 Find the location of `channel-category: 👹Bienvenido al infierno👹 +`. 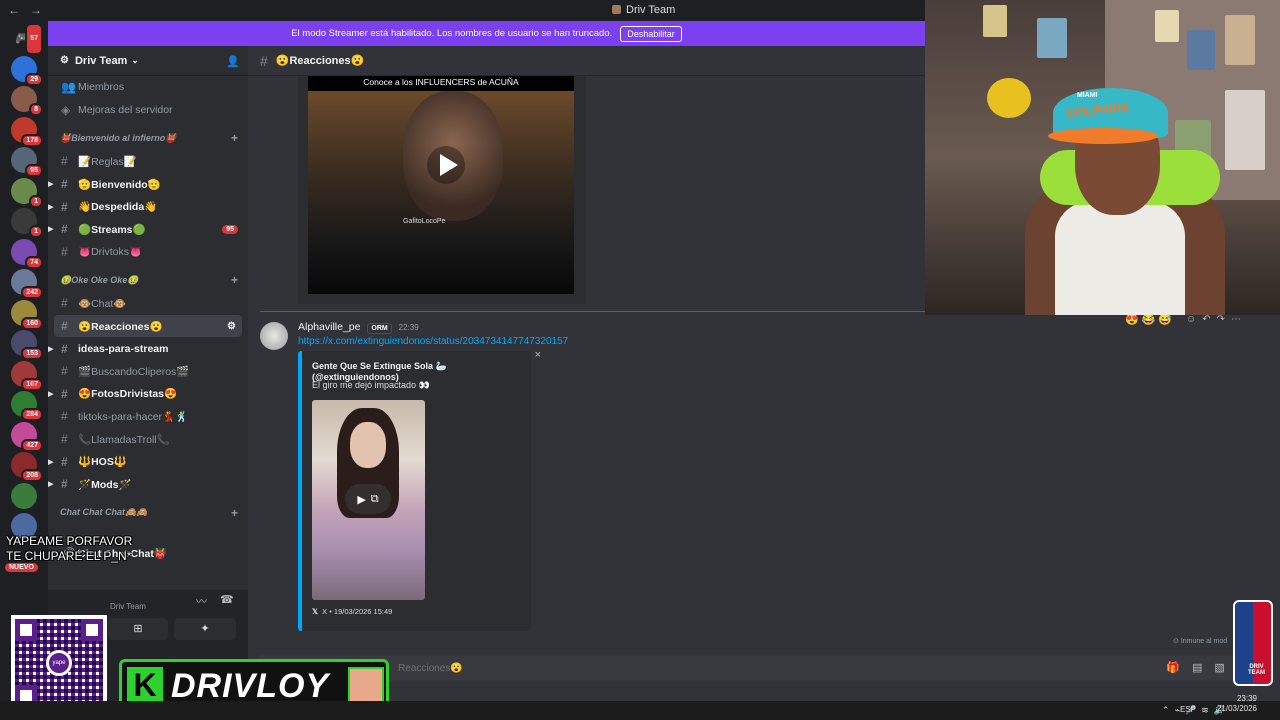

channel-category: 👹Bienvenido al infierno👹 + is located at coordinates (148, 138).